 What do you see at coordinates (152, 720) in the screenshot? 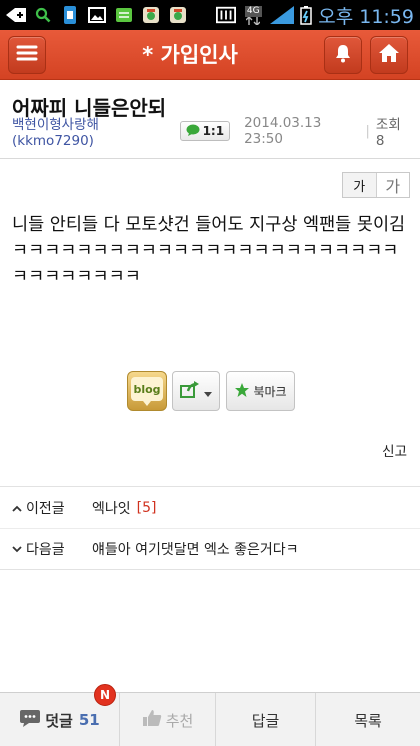
I see `thumbs-up-icon` at bounding box center [152, 720].